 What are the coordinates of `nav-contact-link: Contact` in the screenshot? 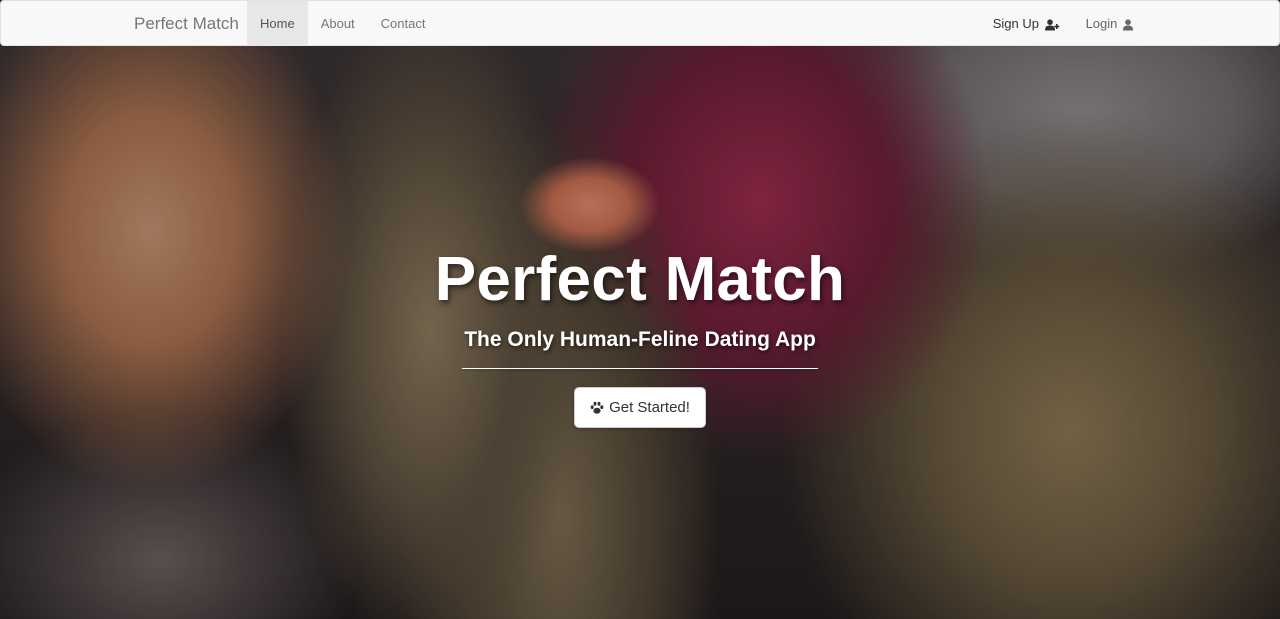 It's located at (403, 23).